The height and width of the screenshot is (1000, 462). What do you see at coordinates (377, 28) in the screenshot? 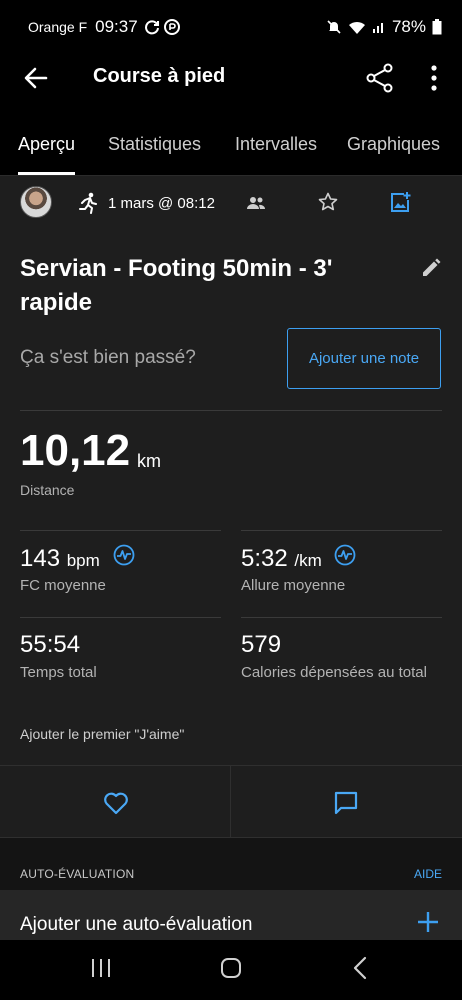
I see `signal-icon` at bounding box center [377, 28].